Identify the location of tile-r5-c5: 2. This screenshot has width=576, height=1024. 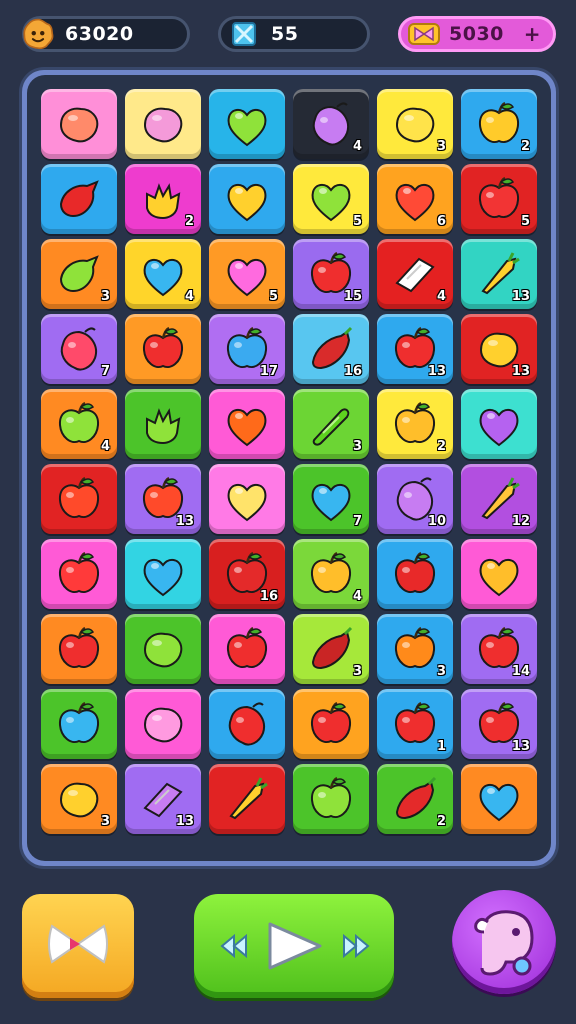
(415, 424).